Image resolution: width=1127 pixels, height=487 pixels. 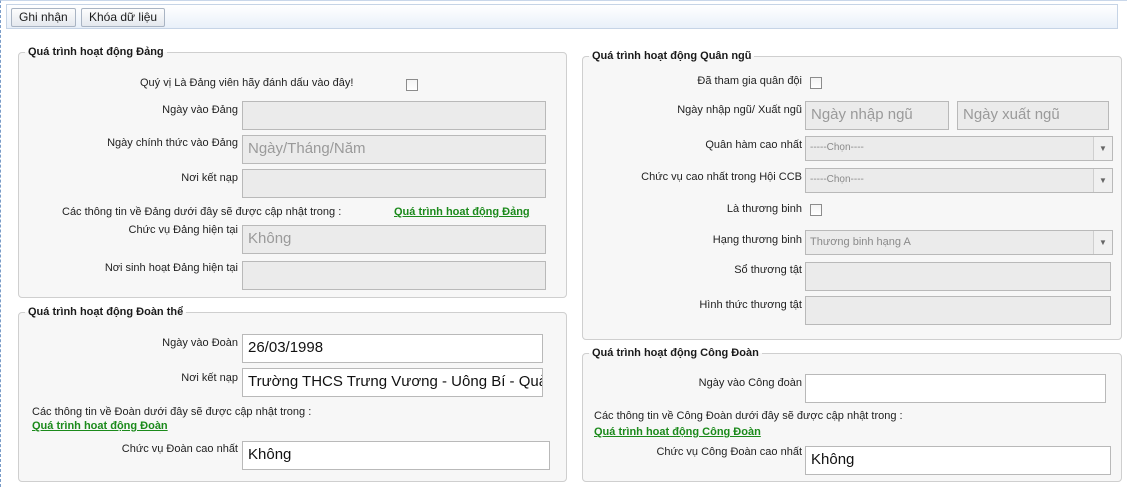 I want to click on union-section-title: Quá trình hoạt động Đoàn thể, so click(x=106, y=312).